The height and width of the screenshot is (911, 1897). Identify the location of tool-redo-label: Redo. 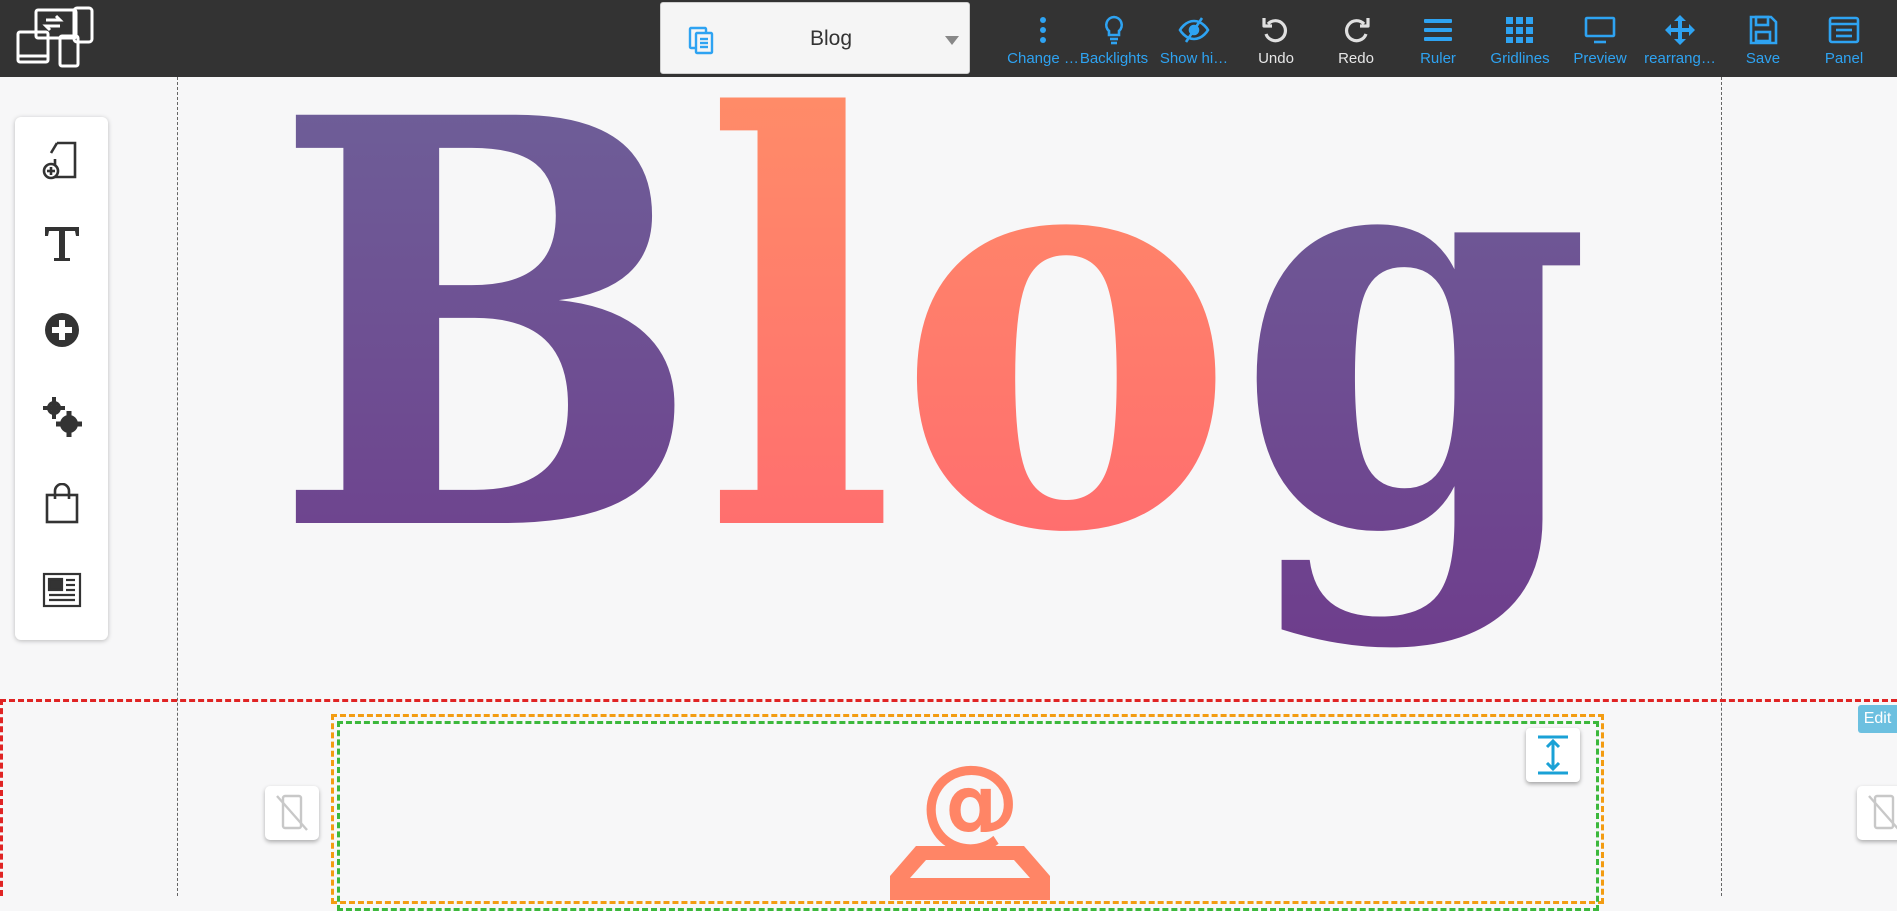
(1356, 58).